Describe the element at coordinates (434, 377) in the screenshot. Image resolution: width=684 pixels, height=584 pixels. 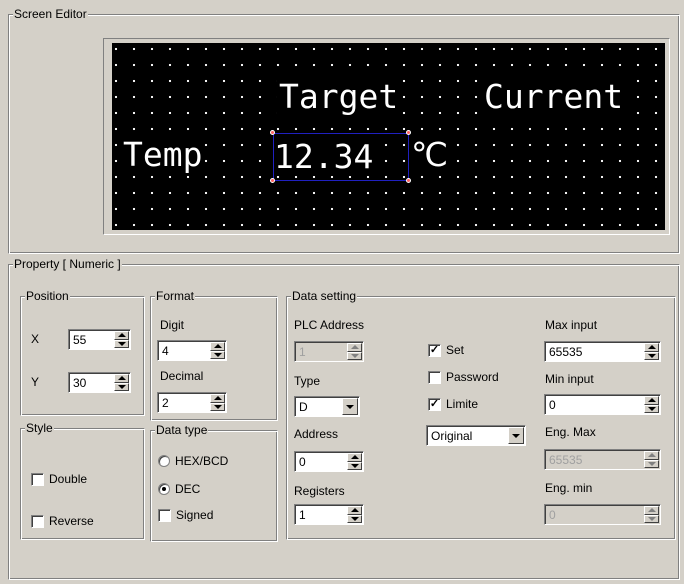
I see `password-checkbox-box` at that location.